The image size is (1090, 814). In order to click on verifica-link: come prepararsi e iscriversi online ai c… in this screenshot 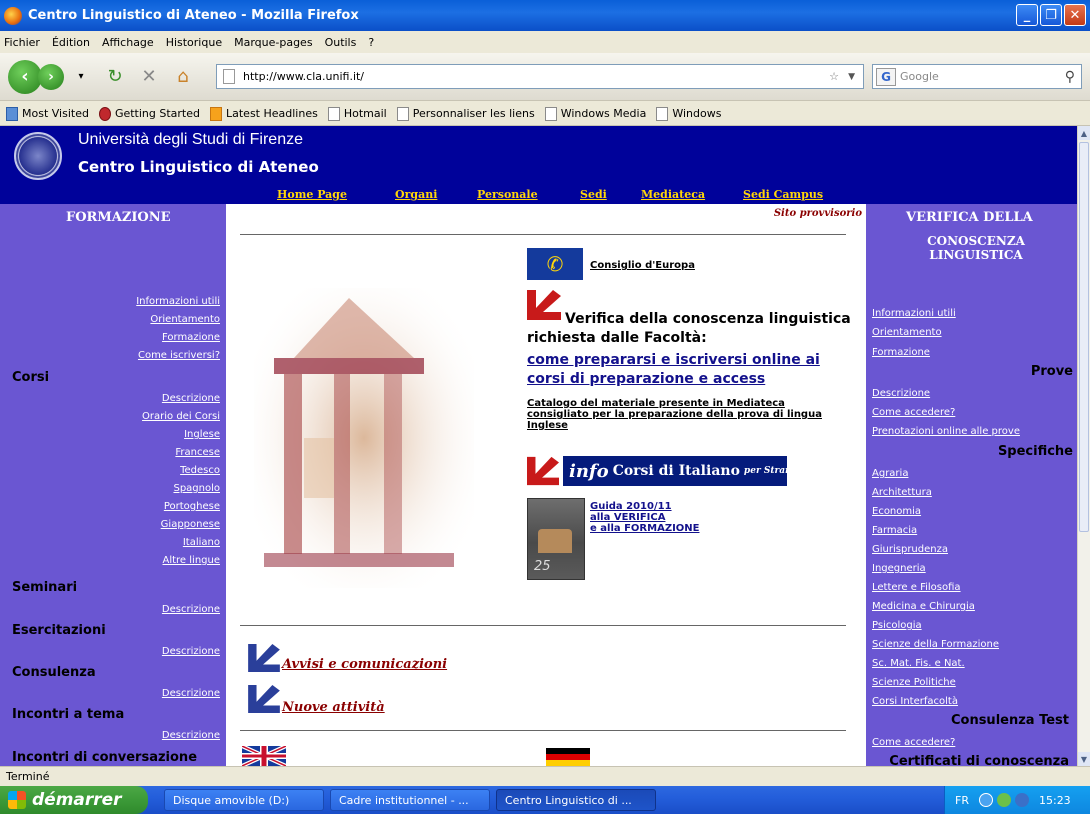, I will do `click(694, 370)`.